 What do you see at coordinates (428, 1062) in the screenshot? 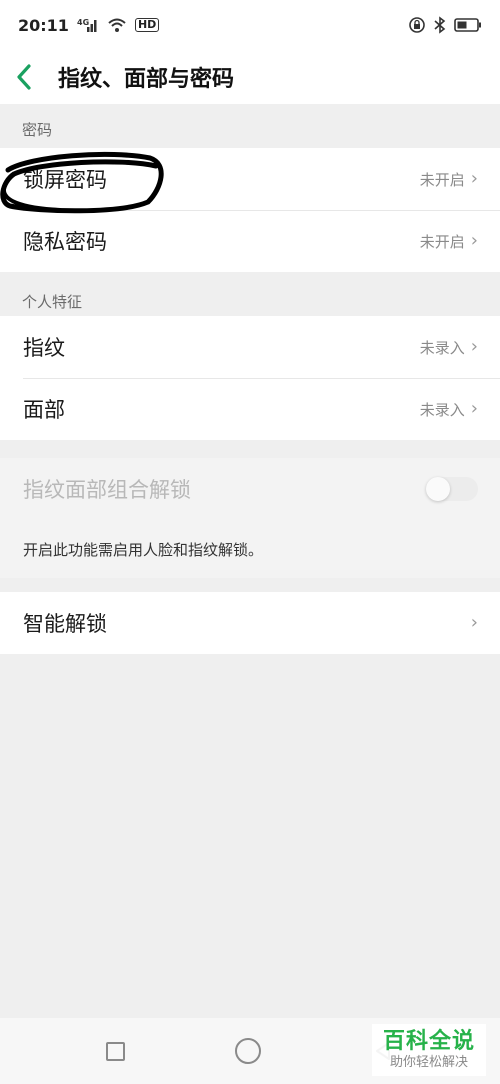
I see `watermark-subtitle: 助你轻松解决` at bounding box center [428, 1062].